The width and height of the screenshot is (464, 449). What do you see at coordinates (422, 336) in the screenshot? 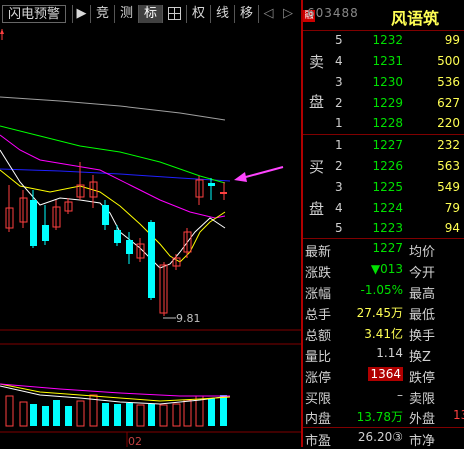
I see `stat-label-turnover: 换手` at bounding box center [422, 336].